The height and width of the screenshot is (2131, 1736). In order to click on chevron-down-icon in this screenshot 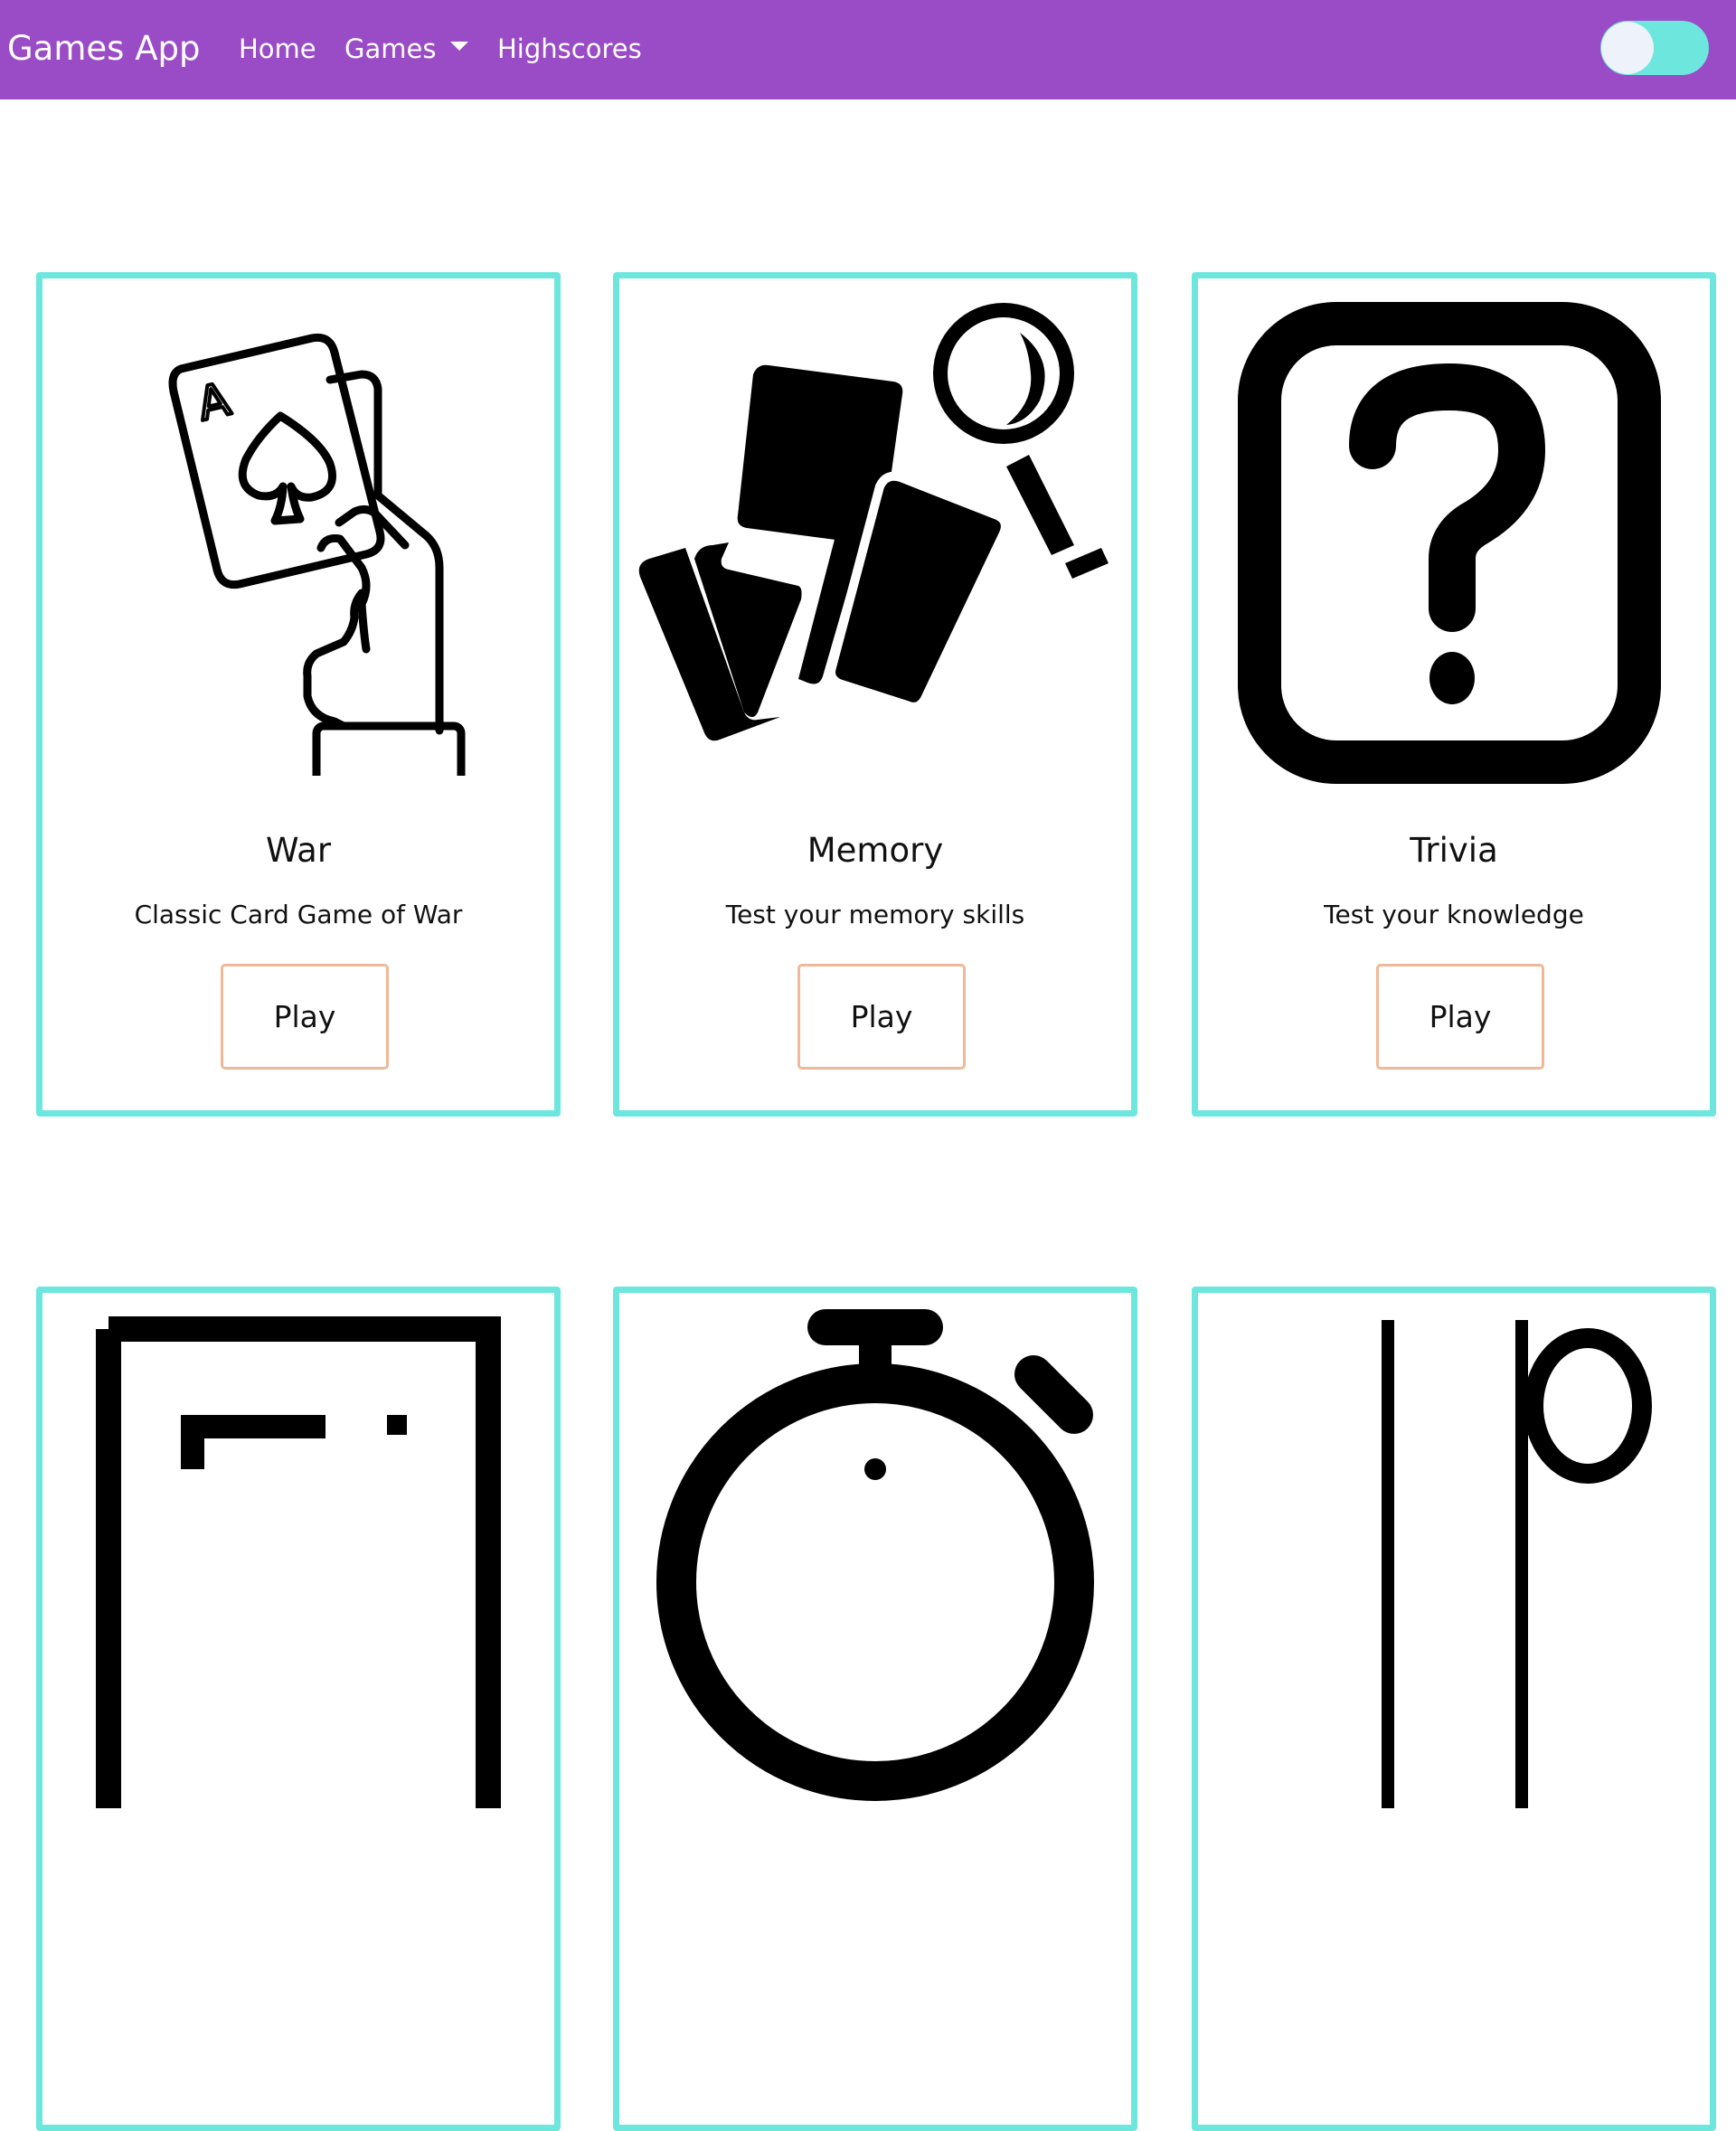, I will do `click(459, 46)`.